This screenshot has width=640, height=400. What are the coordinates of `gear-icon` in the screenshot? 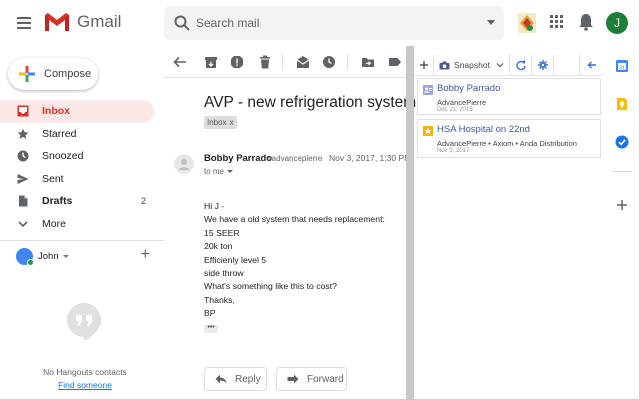 It's located at (542, 65).